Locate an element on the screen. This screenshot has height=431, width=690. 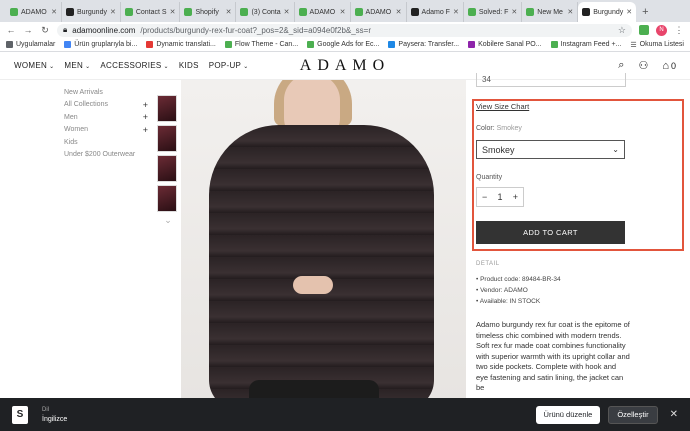
tab-label: New Me is located at coordinates (550, 12).